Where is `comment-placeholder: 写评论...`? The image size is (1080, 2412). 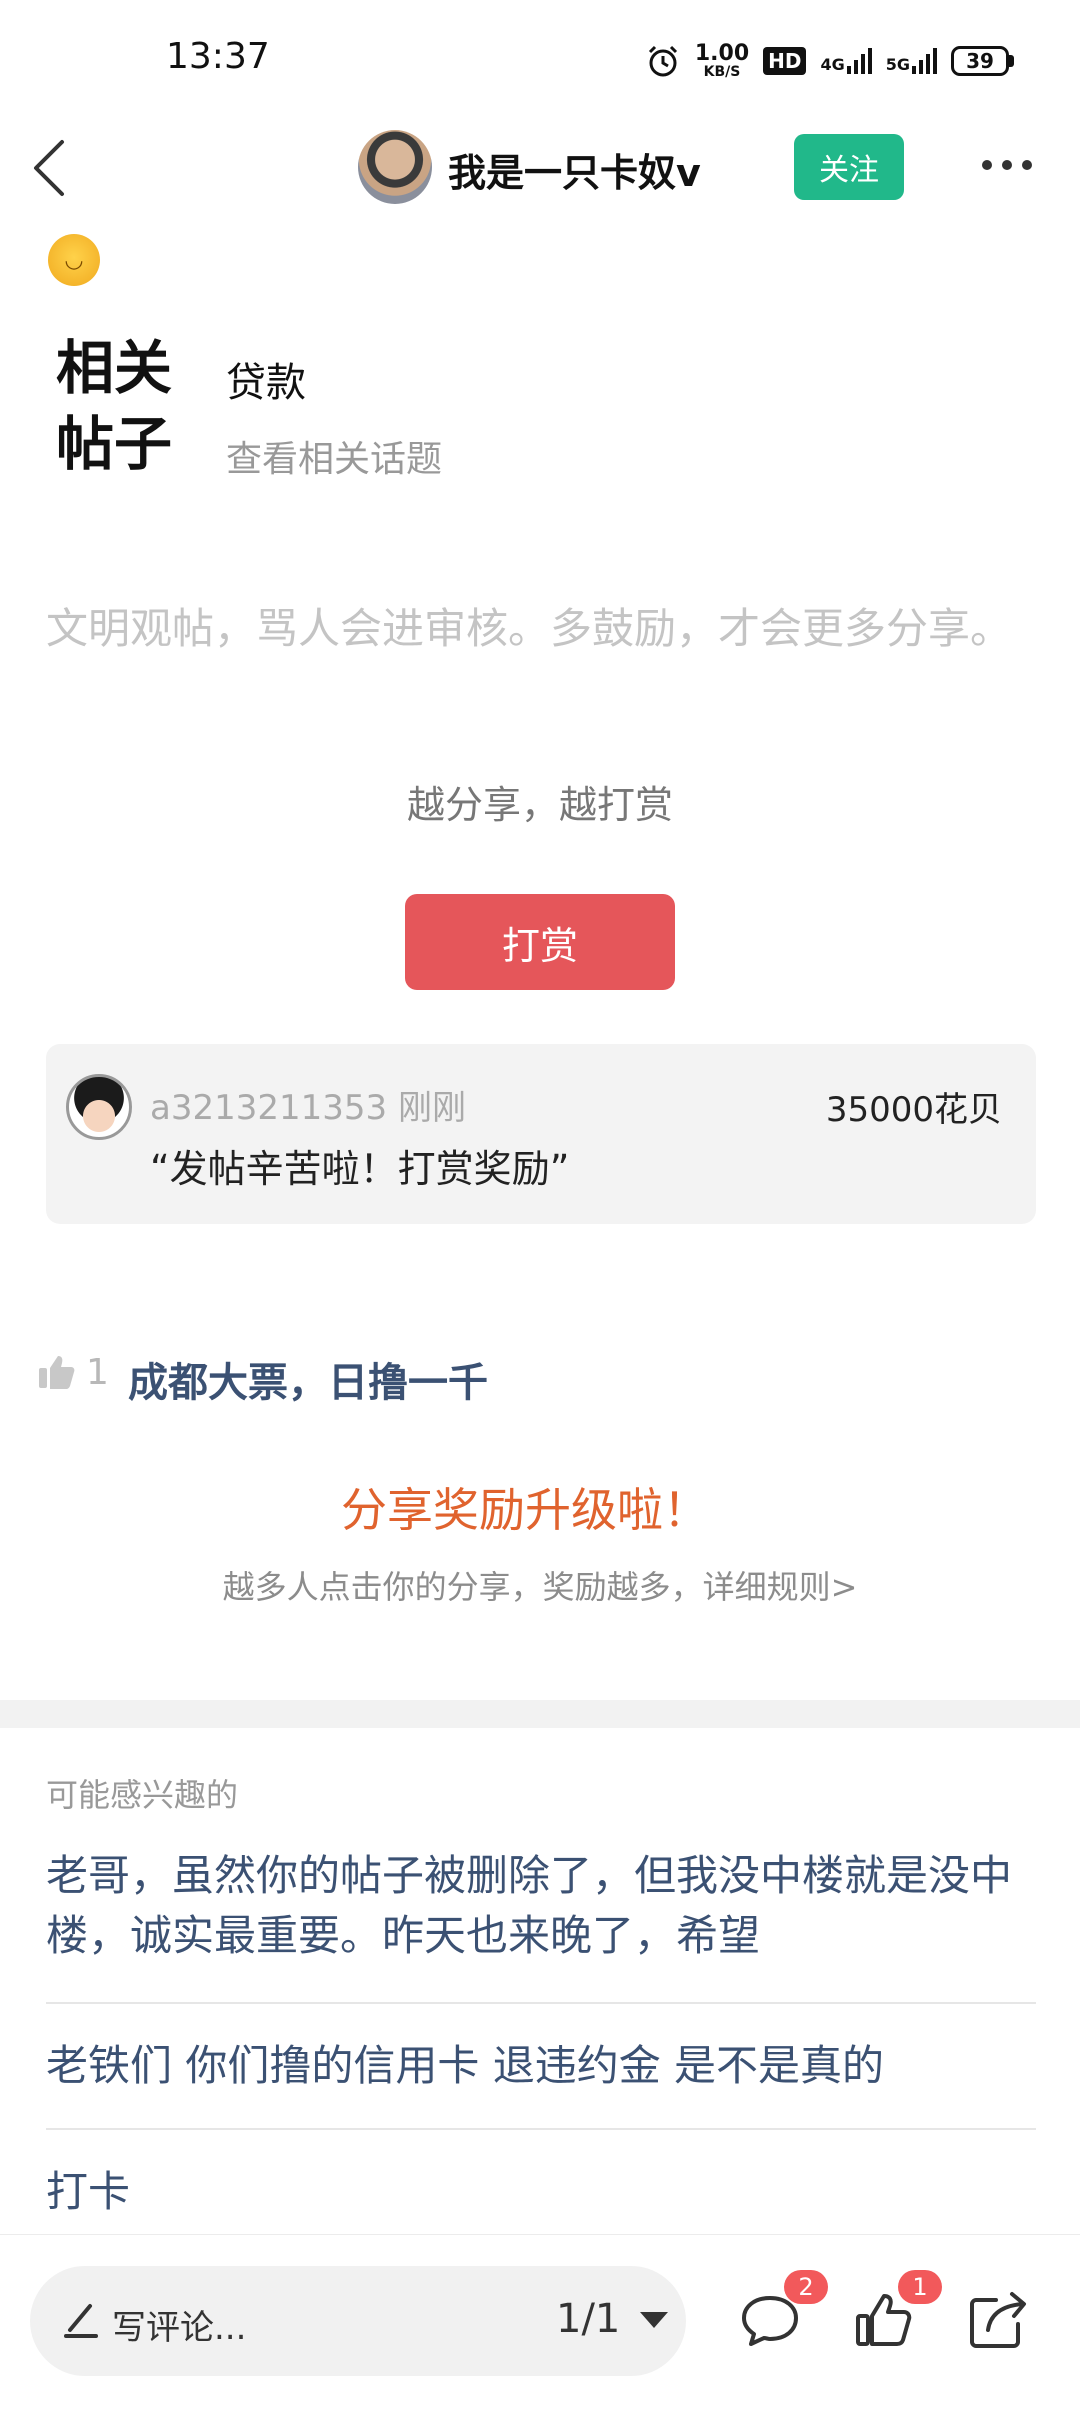
comment-placeholder: 写评论... is located at coordinates (179, 2324).